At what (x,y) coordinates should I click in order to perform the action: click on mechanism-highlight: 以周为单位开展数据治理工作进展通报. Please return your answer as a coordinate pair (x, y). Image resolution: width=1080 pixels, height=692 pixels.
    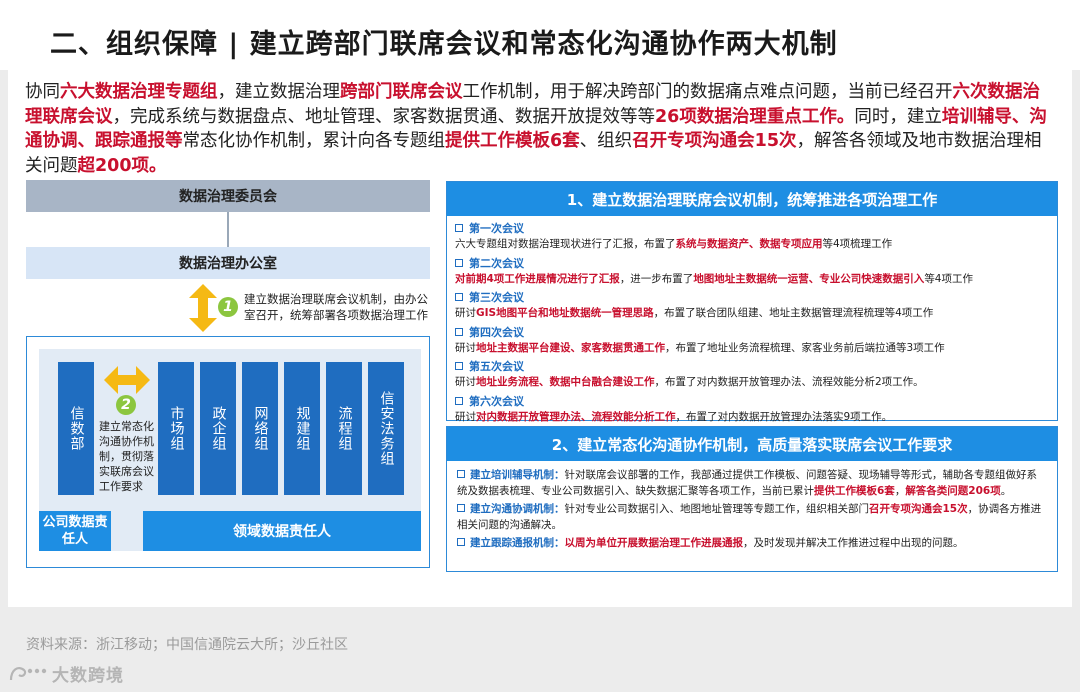
    Looking at the image, I should click on (654, 543).